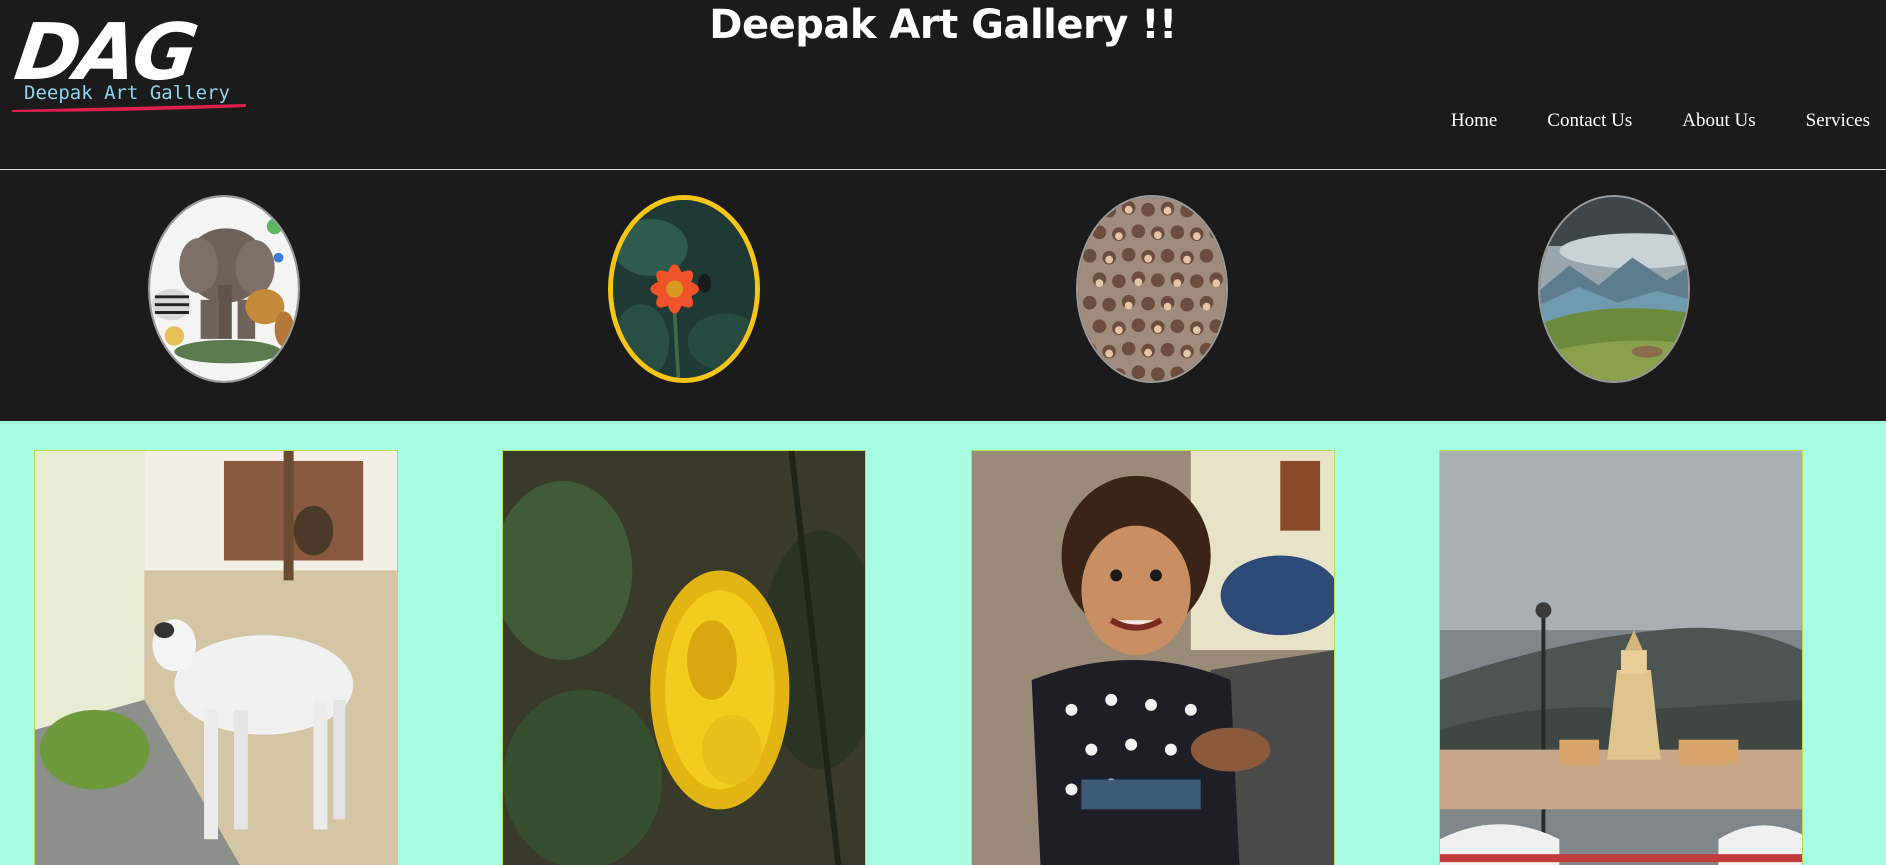  I want to click on logo-subtitle: Deepak Art Gallery, so click(127, 93).